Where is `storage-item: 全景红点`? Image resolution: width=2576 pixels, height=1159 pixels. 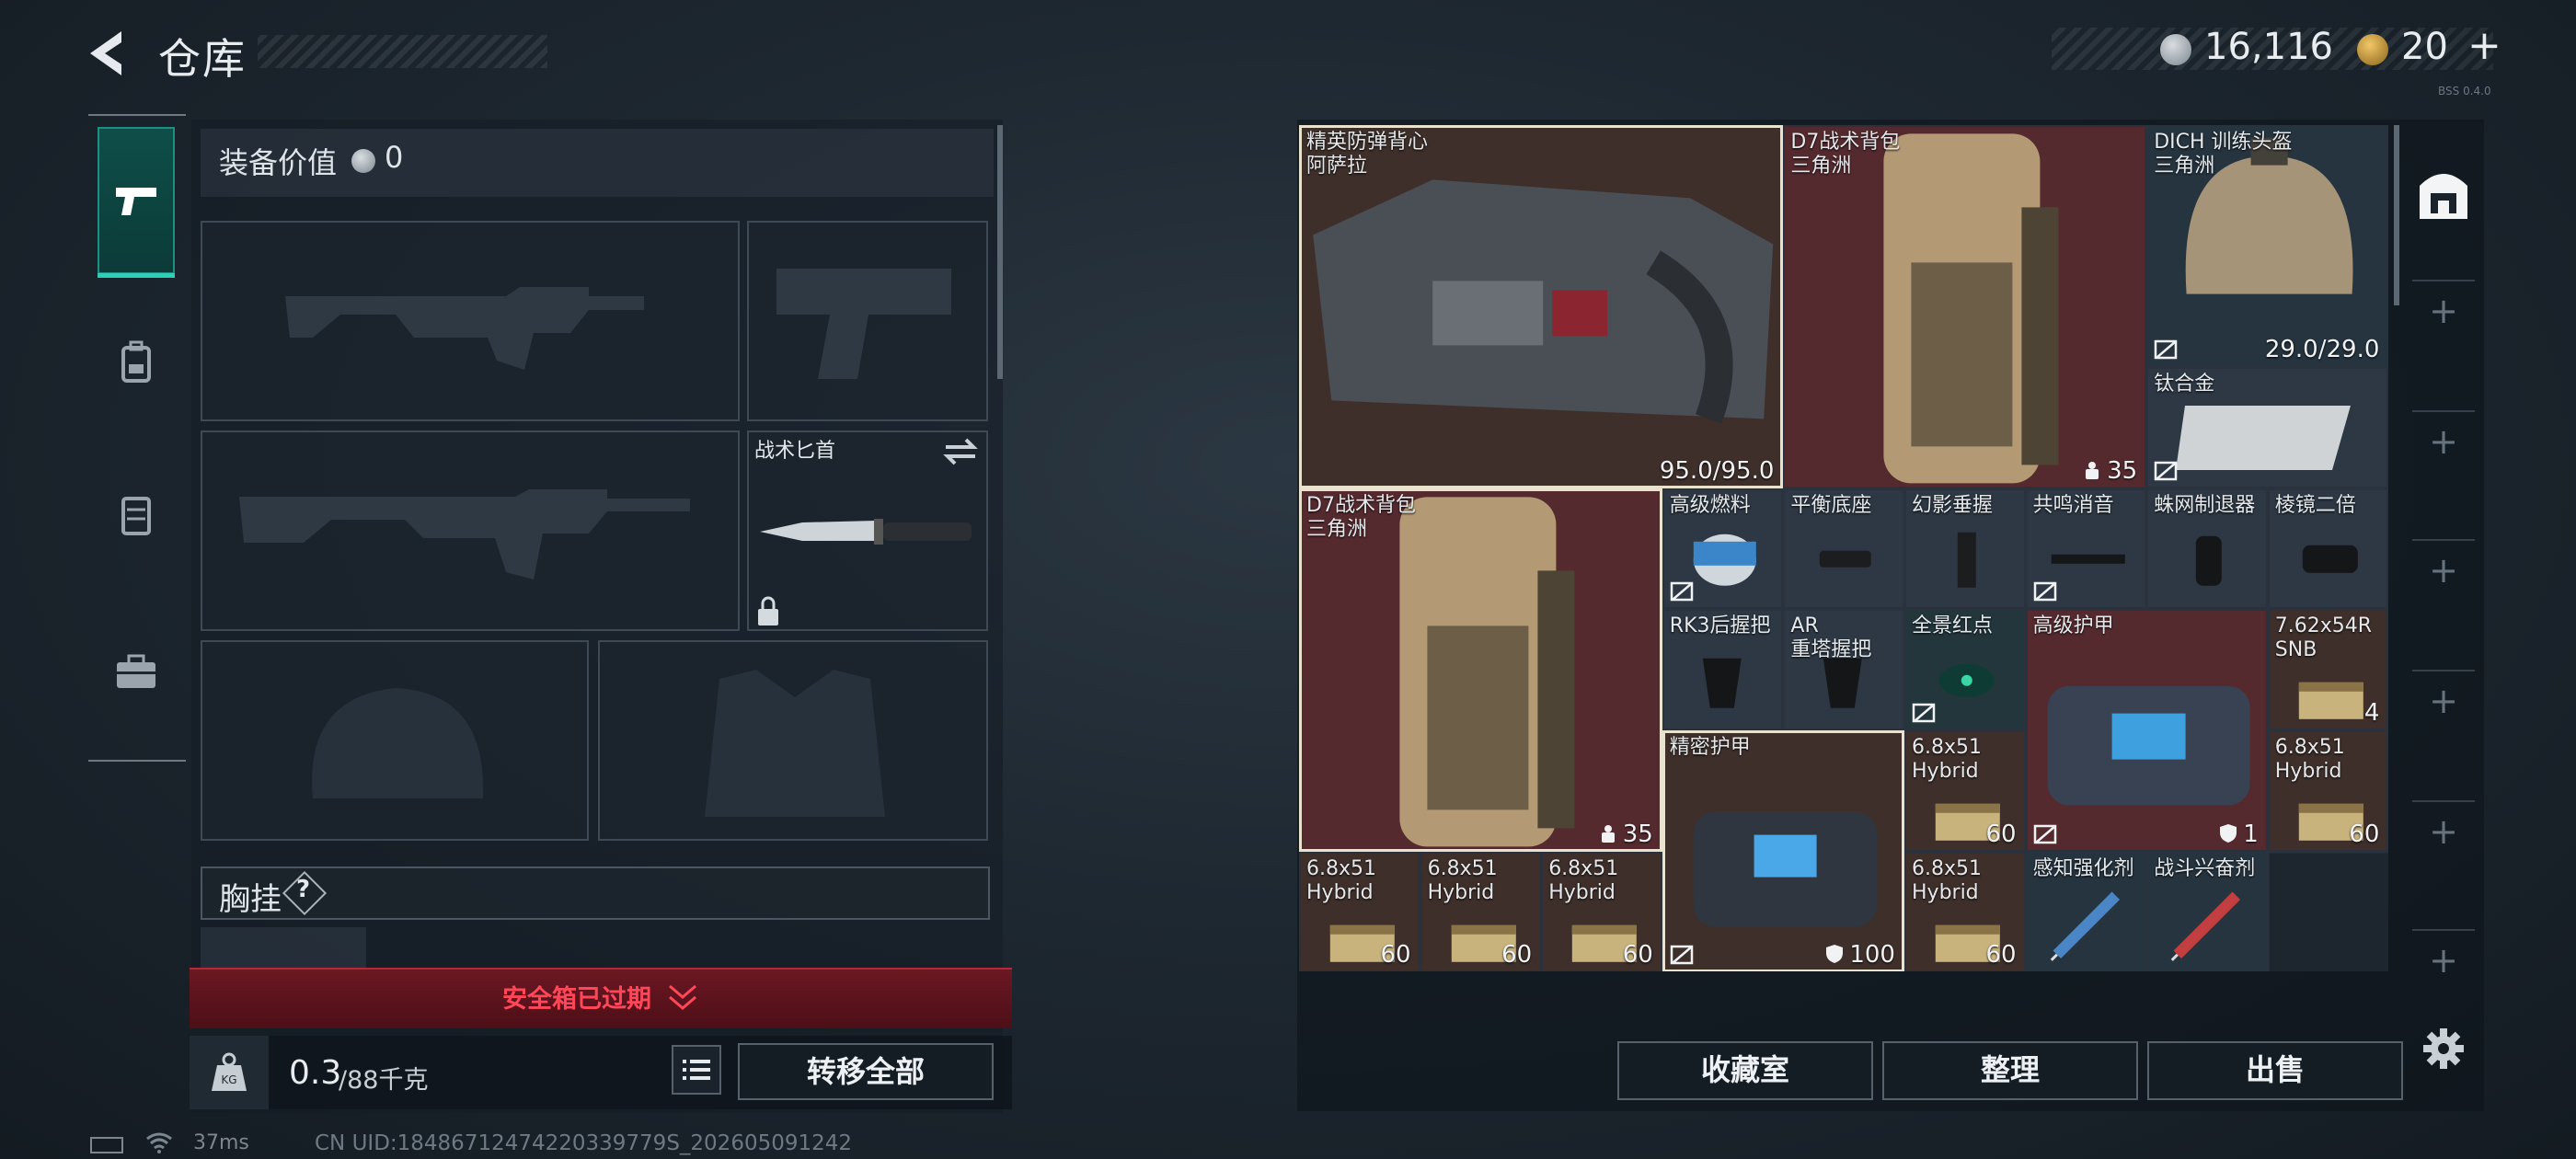
storage-item: 全景红点 is located at coordinates (1965, 669).